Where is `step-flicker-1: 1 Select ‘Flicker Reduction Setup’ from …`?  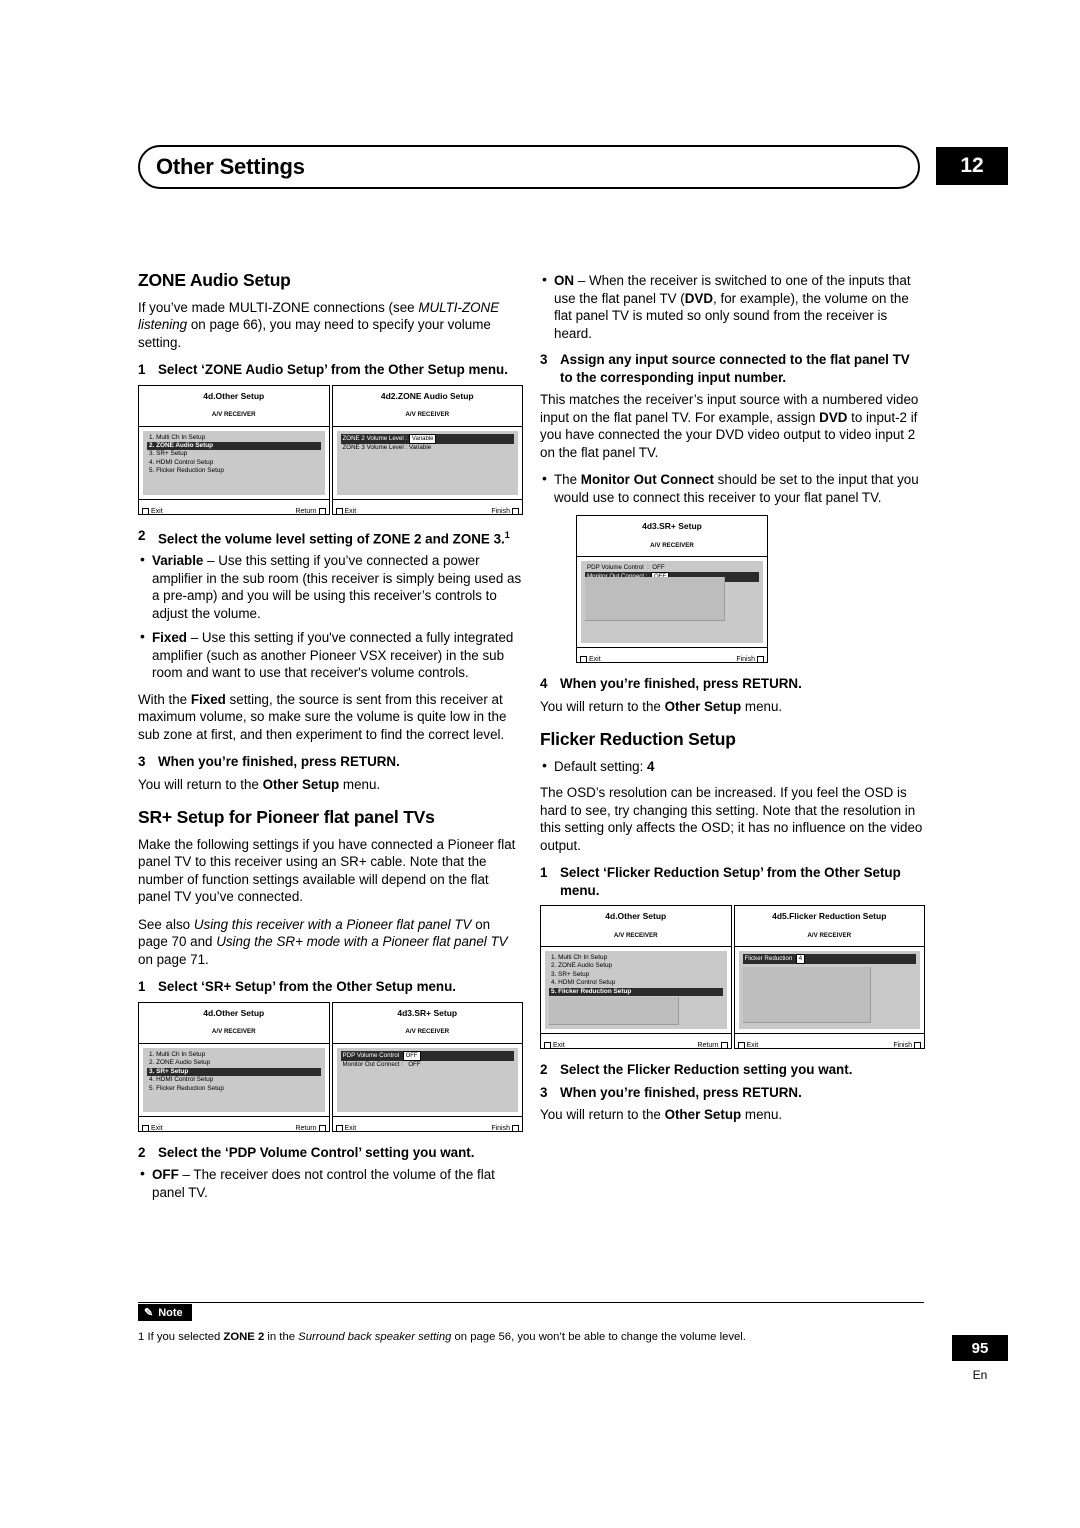
step-flicker-1: 1 Select ‘Flicker Reduction Setup’ from … is located at coordinates (732, 881).